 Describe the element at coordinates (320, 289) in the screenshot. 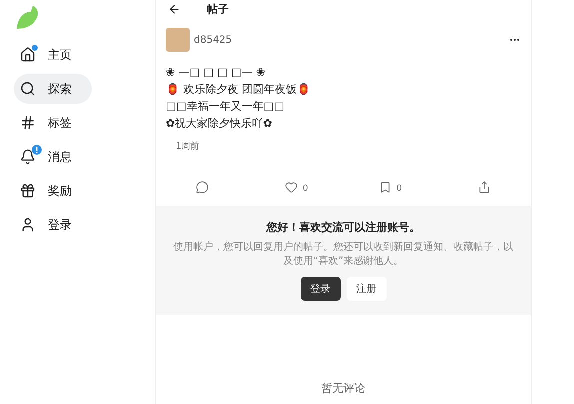

I see `login-button: 登录` at that location.